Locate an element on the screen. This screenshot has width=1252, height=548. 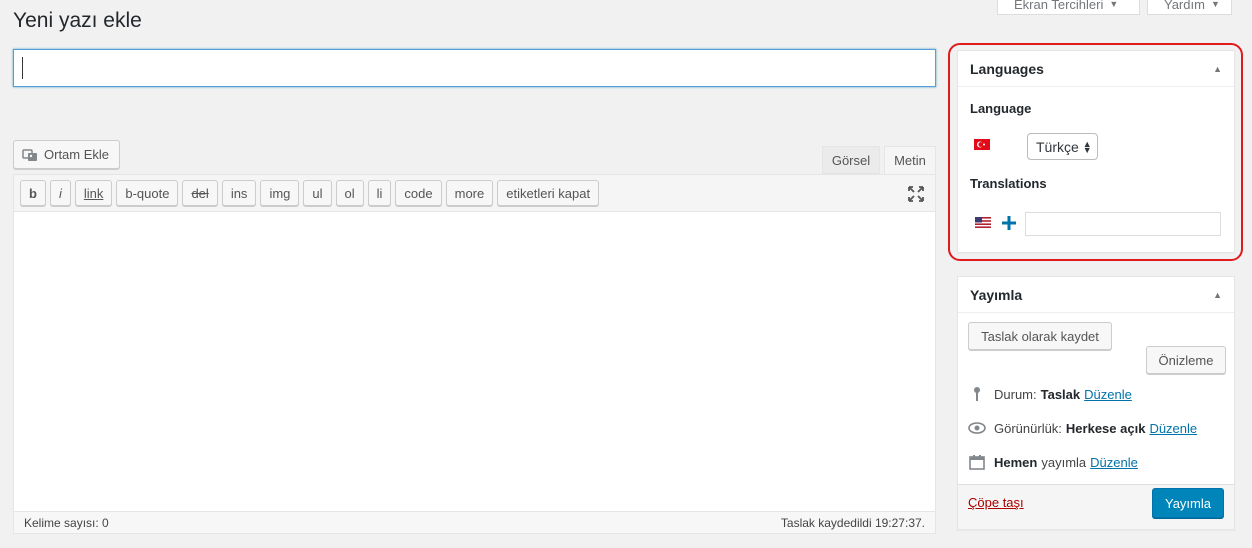
edit-status-link: Düzenle is located at coordinates (1108, 394).